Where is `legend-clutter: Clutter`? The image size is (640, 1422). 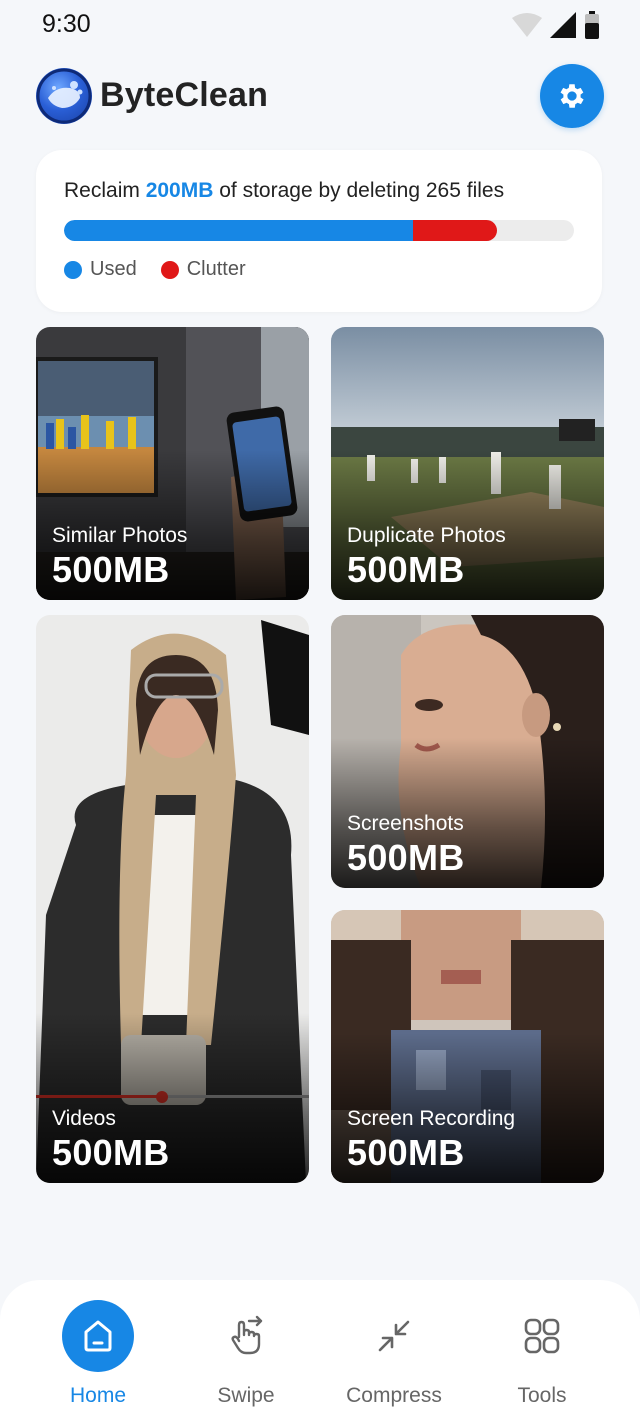
legend-clutter: Clutter is located at coordinates (203, 269).